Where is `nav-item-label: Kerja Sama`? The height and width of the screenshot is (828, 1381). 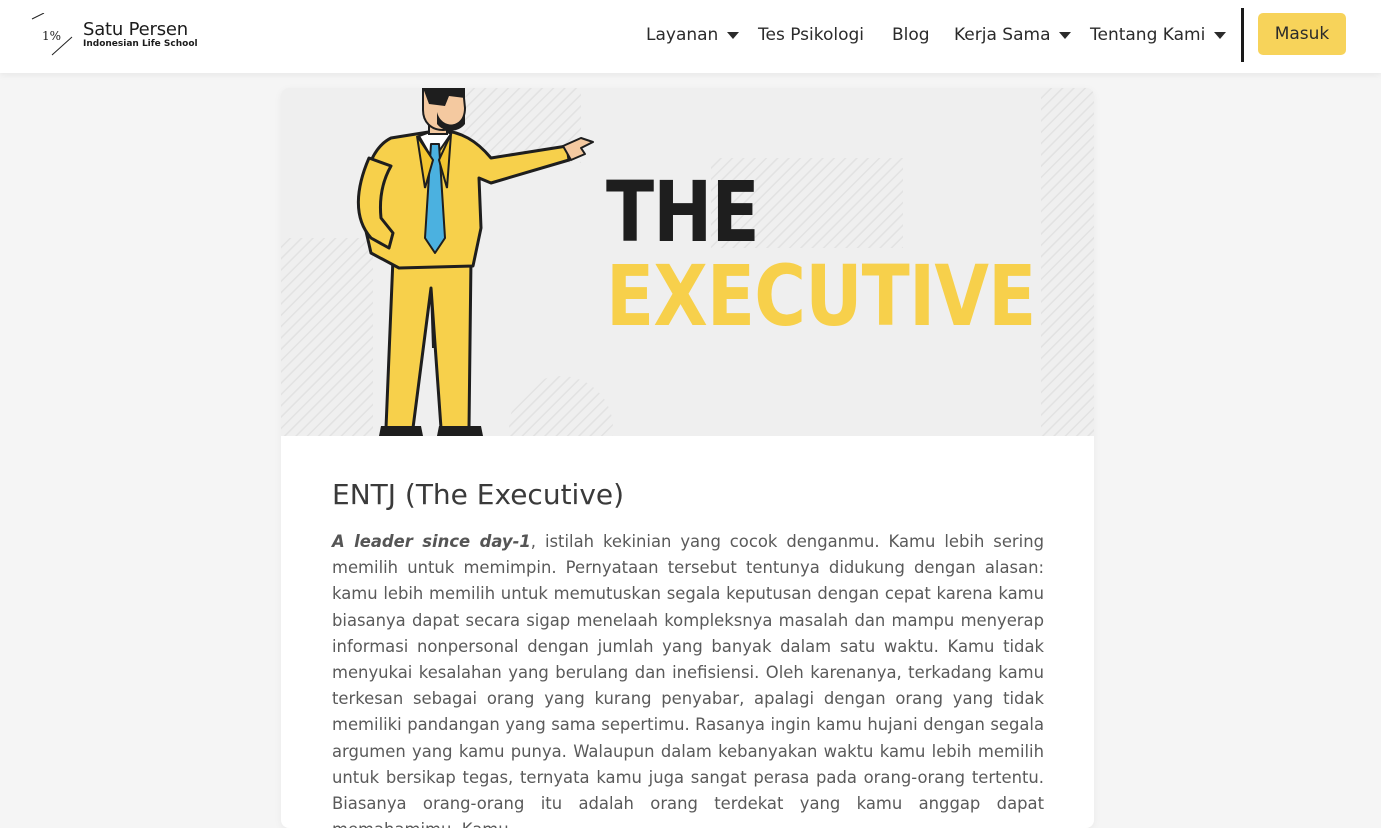
nav-item-label: Kerja Sama is located at coordinates (1002, 35).